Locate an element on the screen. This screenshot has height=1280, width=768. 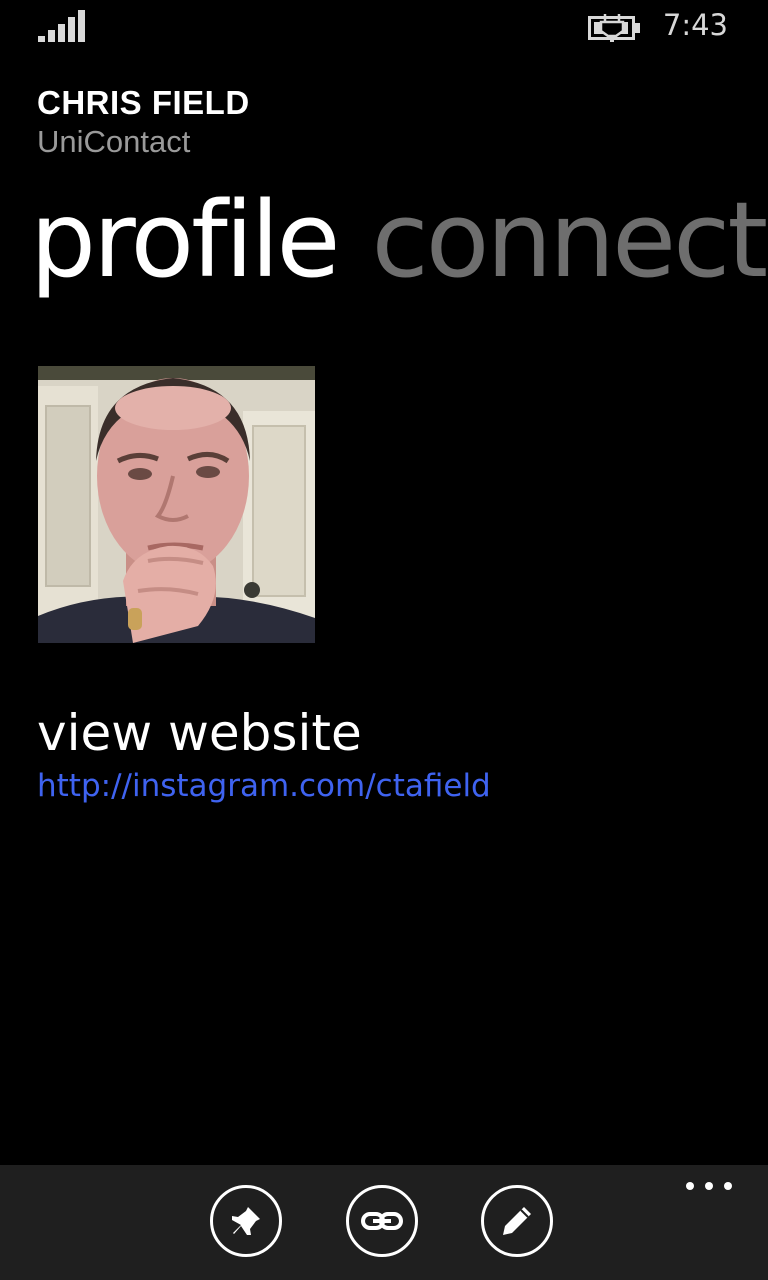
pivot-header: profile connect is located at coordinates (399, 240).